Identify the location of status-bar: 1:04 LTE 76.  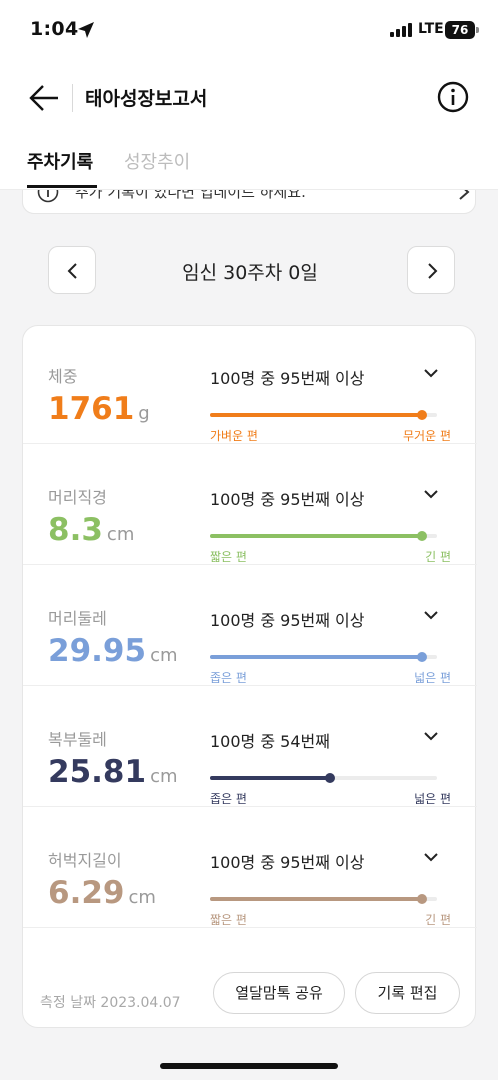
(249, 31).